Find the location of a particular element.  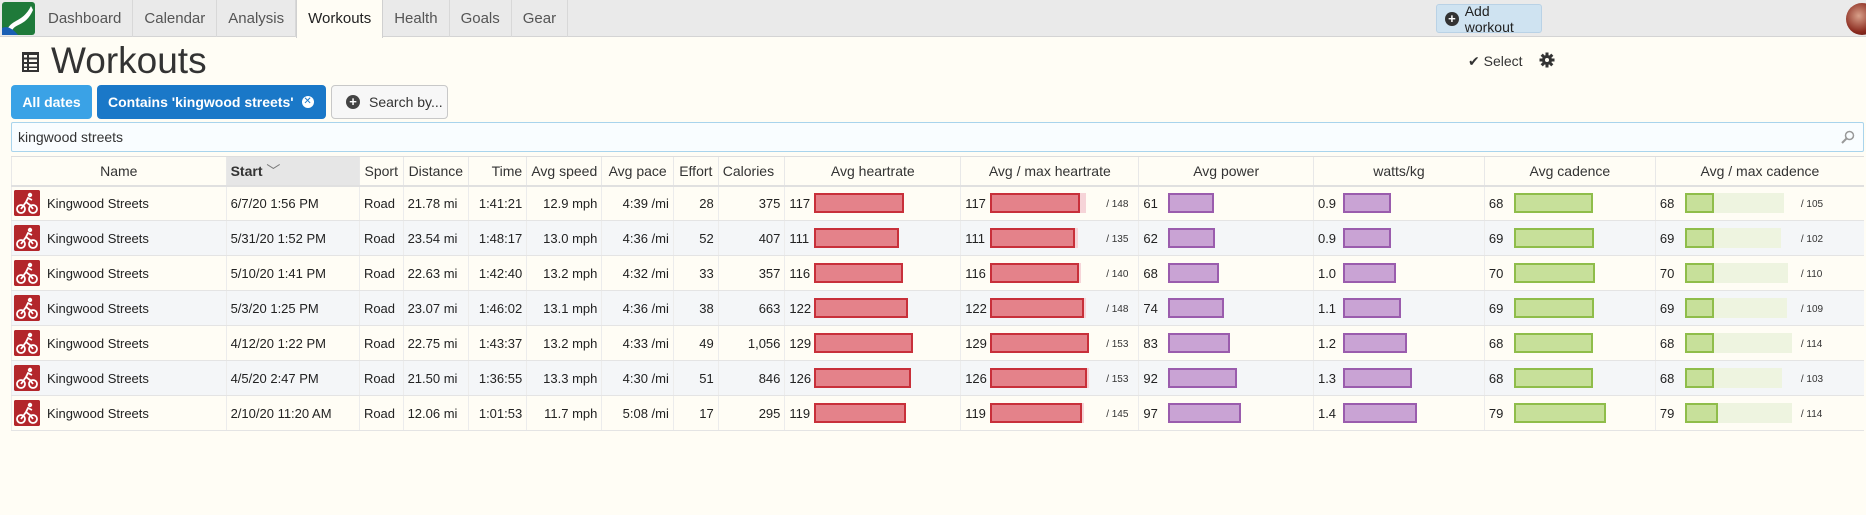

avg-max-cadence-value: 69 is located at coordinates (1667, 308).